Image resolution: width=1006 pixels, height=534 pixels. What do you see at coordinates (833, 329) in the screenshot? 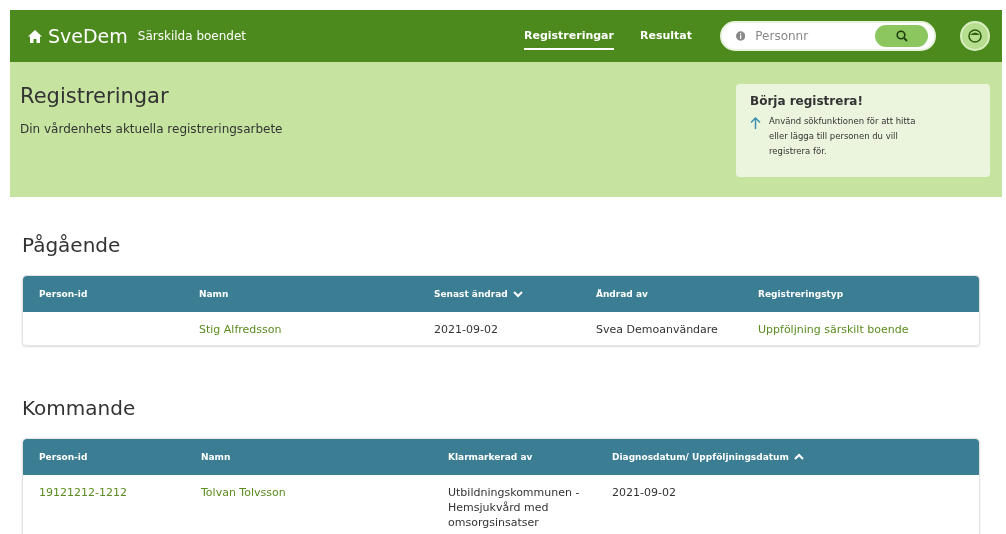
I see `table-link: Uppföljning särskilt boende` at bounding box center [833, 329].